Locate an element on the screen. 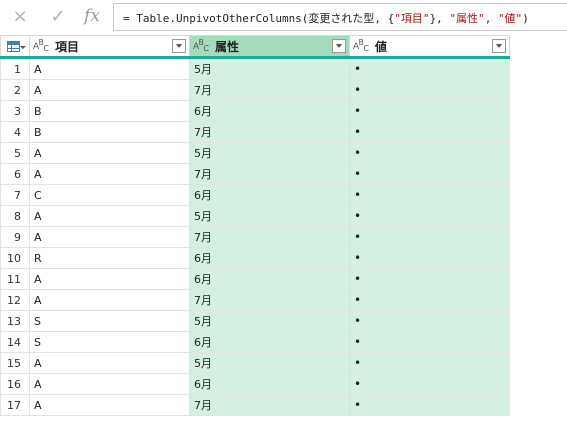 Image resolution: width=567 pixels, height=427 pixels. table-row: 17 A 7月 • is located at coordinates (255, 405).